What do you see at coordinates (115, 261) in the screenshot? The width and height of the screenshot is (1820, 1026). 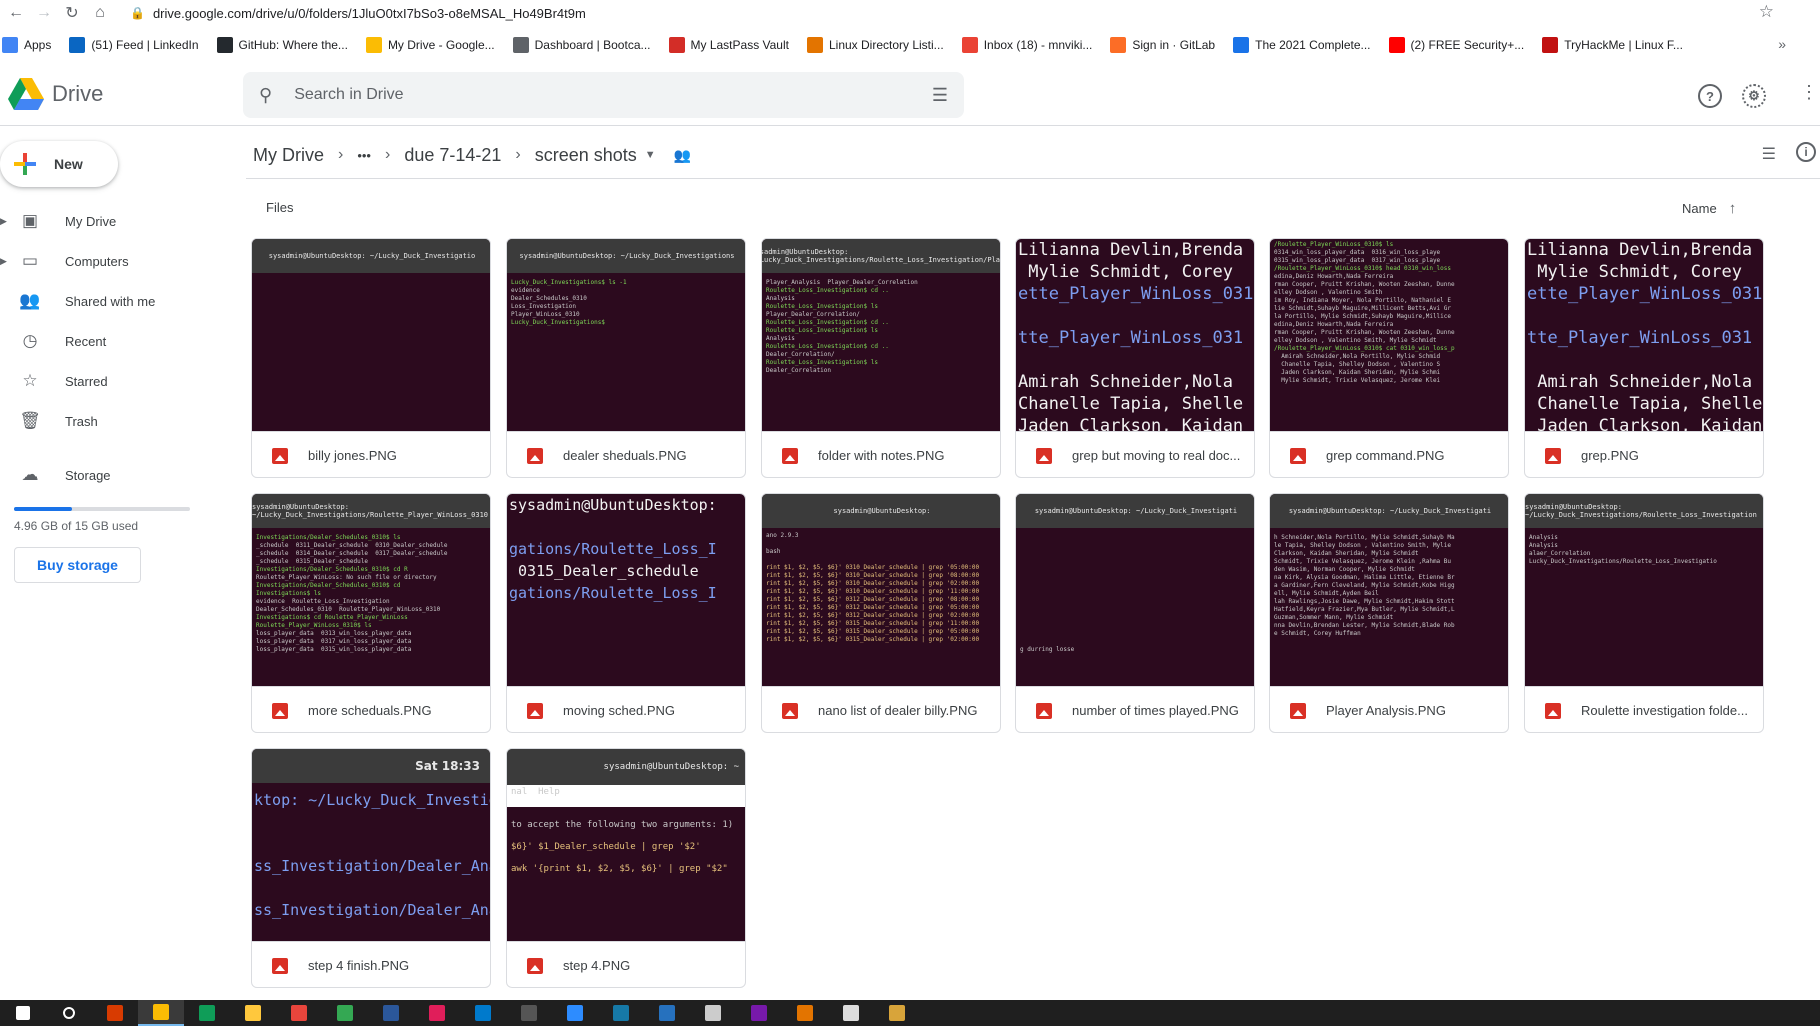 I see `sidebar-item-computers: ▶ ▭ Computers` at bounding box center [115, 261].